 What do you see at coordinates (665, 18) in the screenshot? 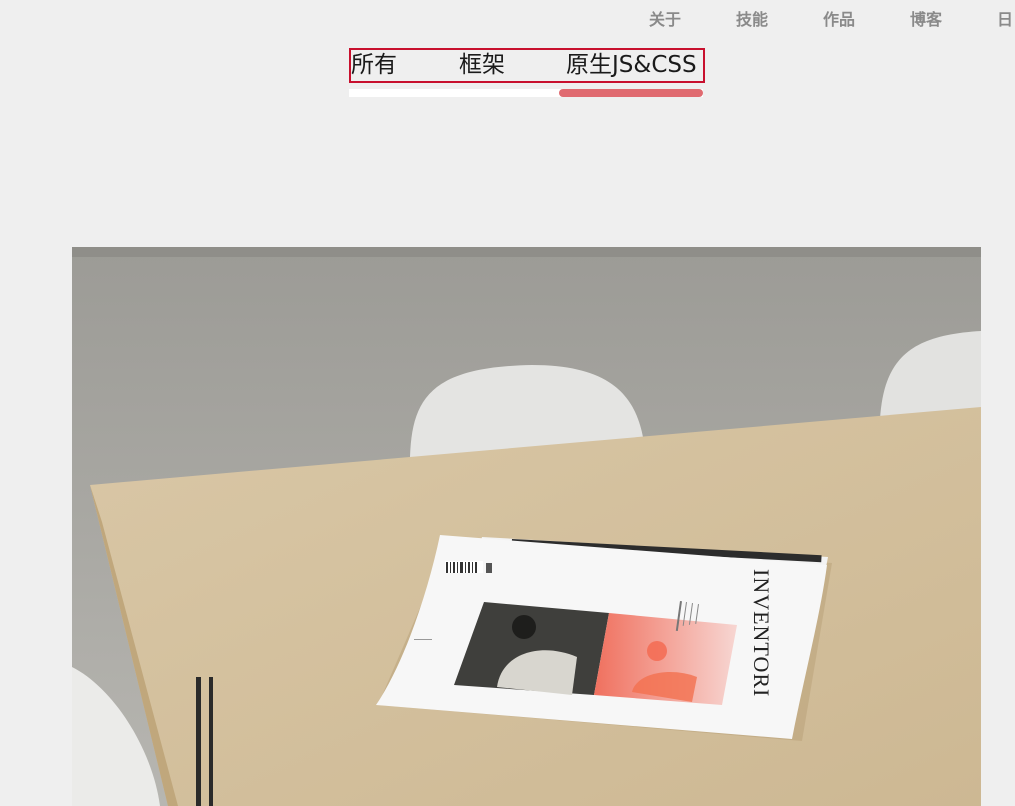
I see `nav-item-about: 关于` at bounding box center [665, 18].